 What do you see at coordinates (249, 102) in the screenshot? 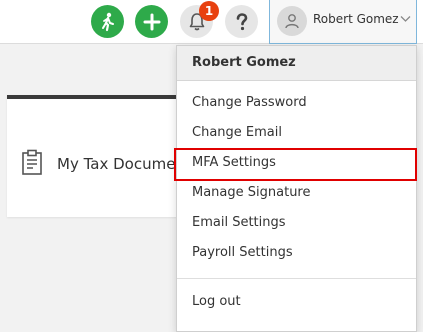
I see `menu-item-change-password: Change Password` at bounding box center [249, 102].